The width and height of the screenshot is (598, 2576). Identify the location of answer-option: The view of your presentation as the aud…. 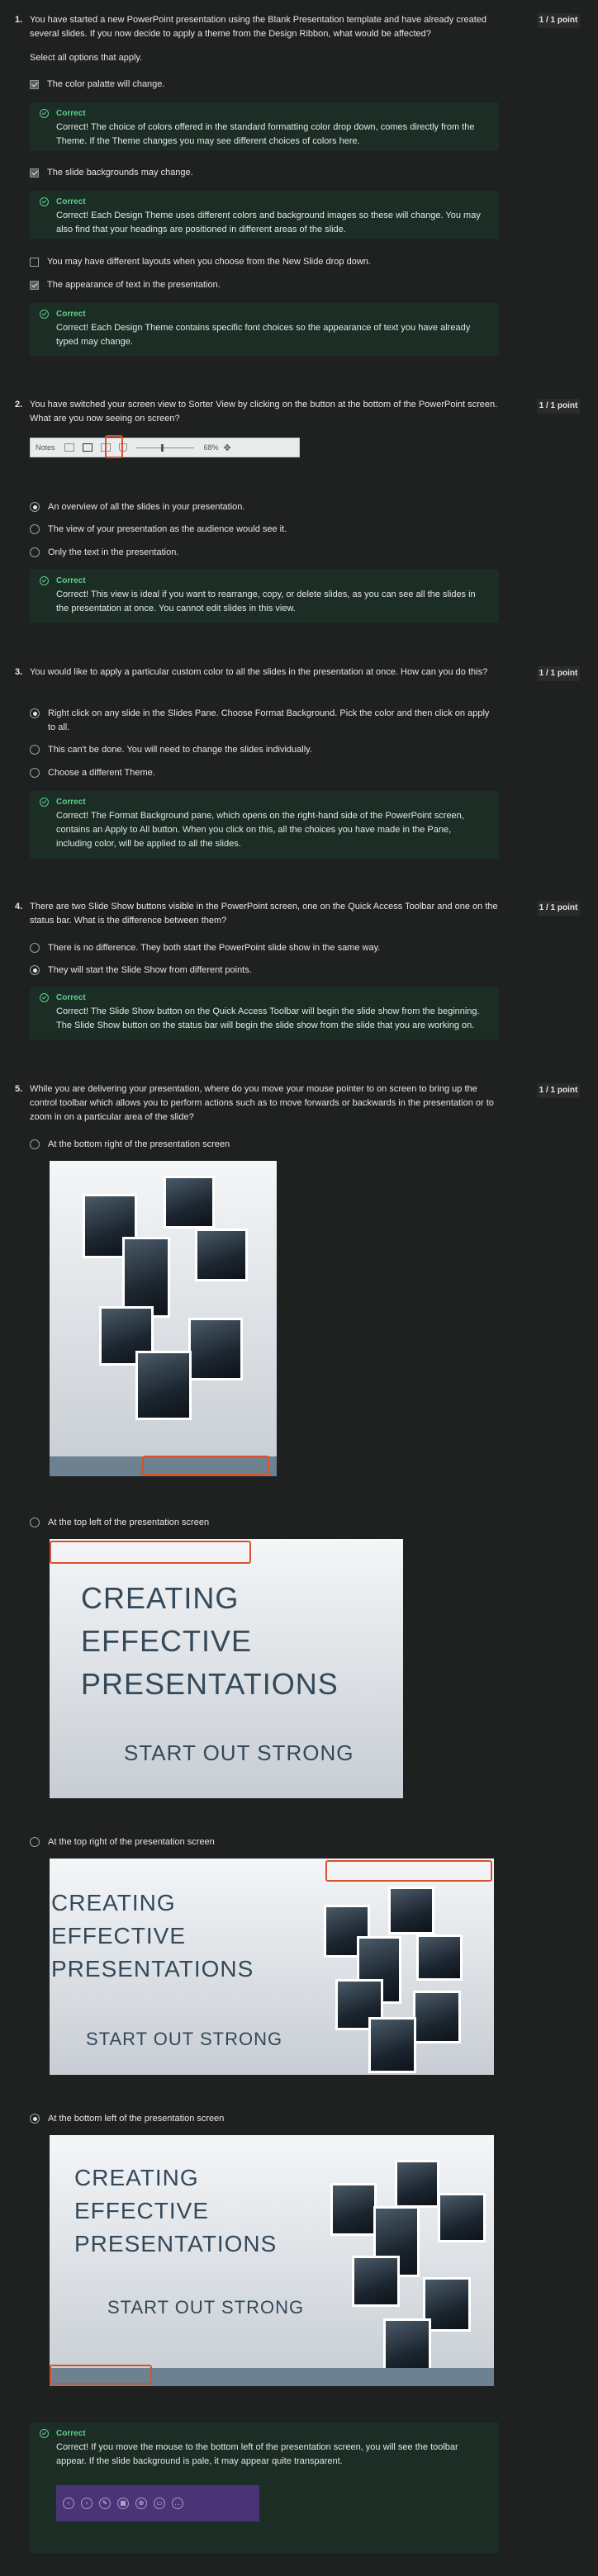
(158, 529).